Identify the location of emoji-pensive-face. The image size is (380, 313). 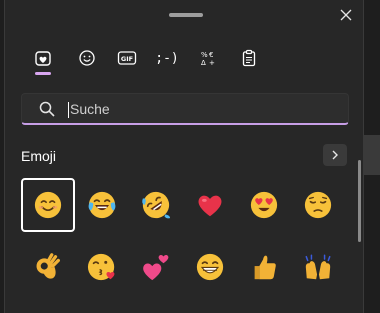
(318, 205).